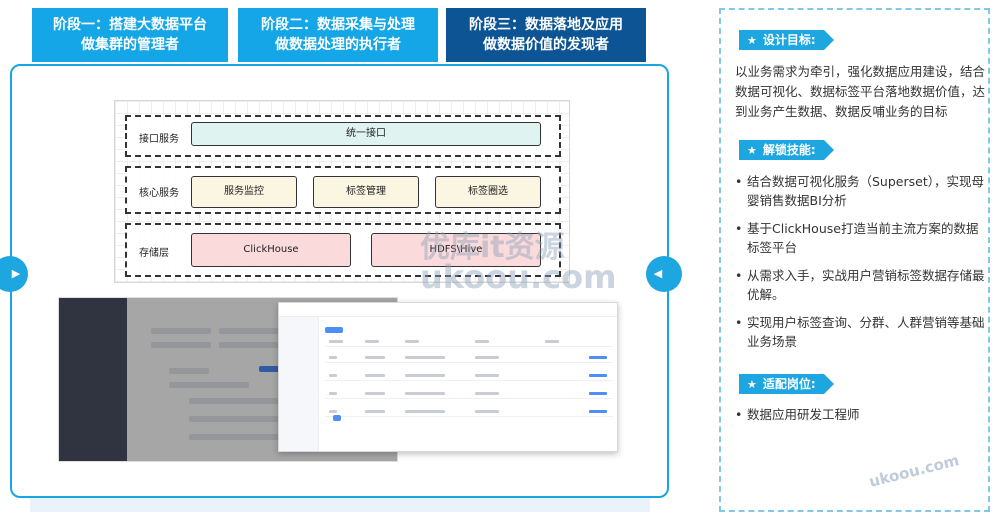 The width and height of the screenshot is (1000, 519). I want to click on stage-1-title: 阶段一：搭建大数据平台, so click(130, 25).